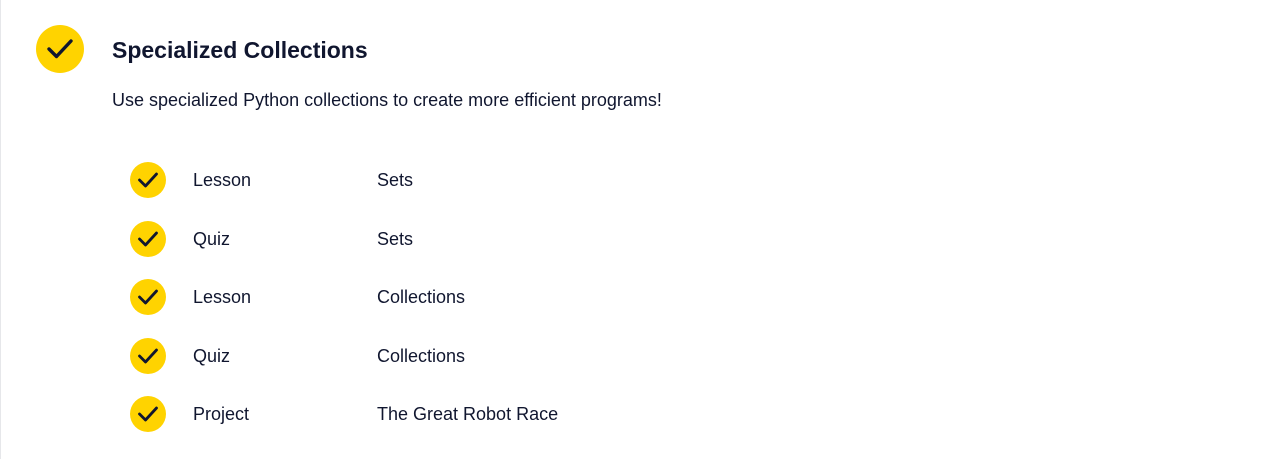 The image size is (1284, 459). I want to click on content-item-quiz-collections: Quiz Collections, so click(430, 367).